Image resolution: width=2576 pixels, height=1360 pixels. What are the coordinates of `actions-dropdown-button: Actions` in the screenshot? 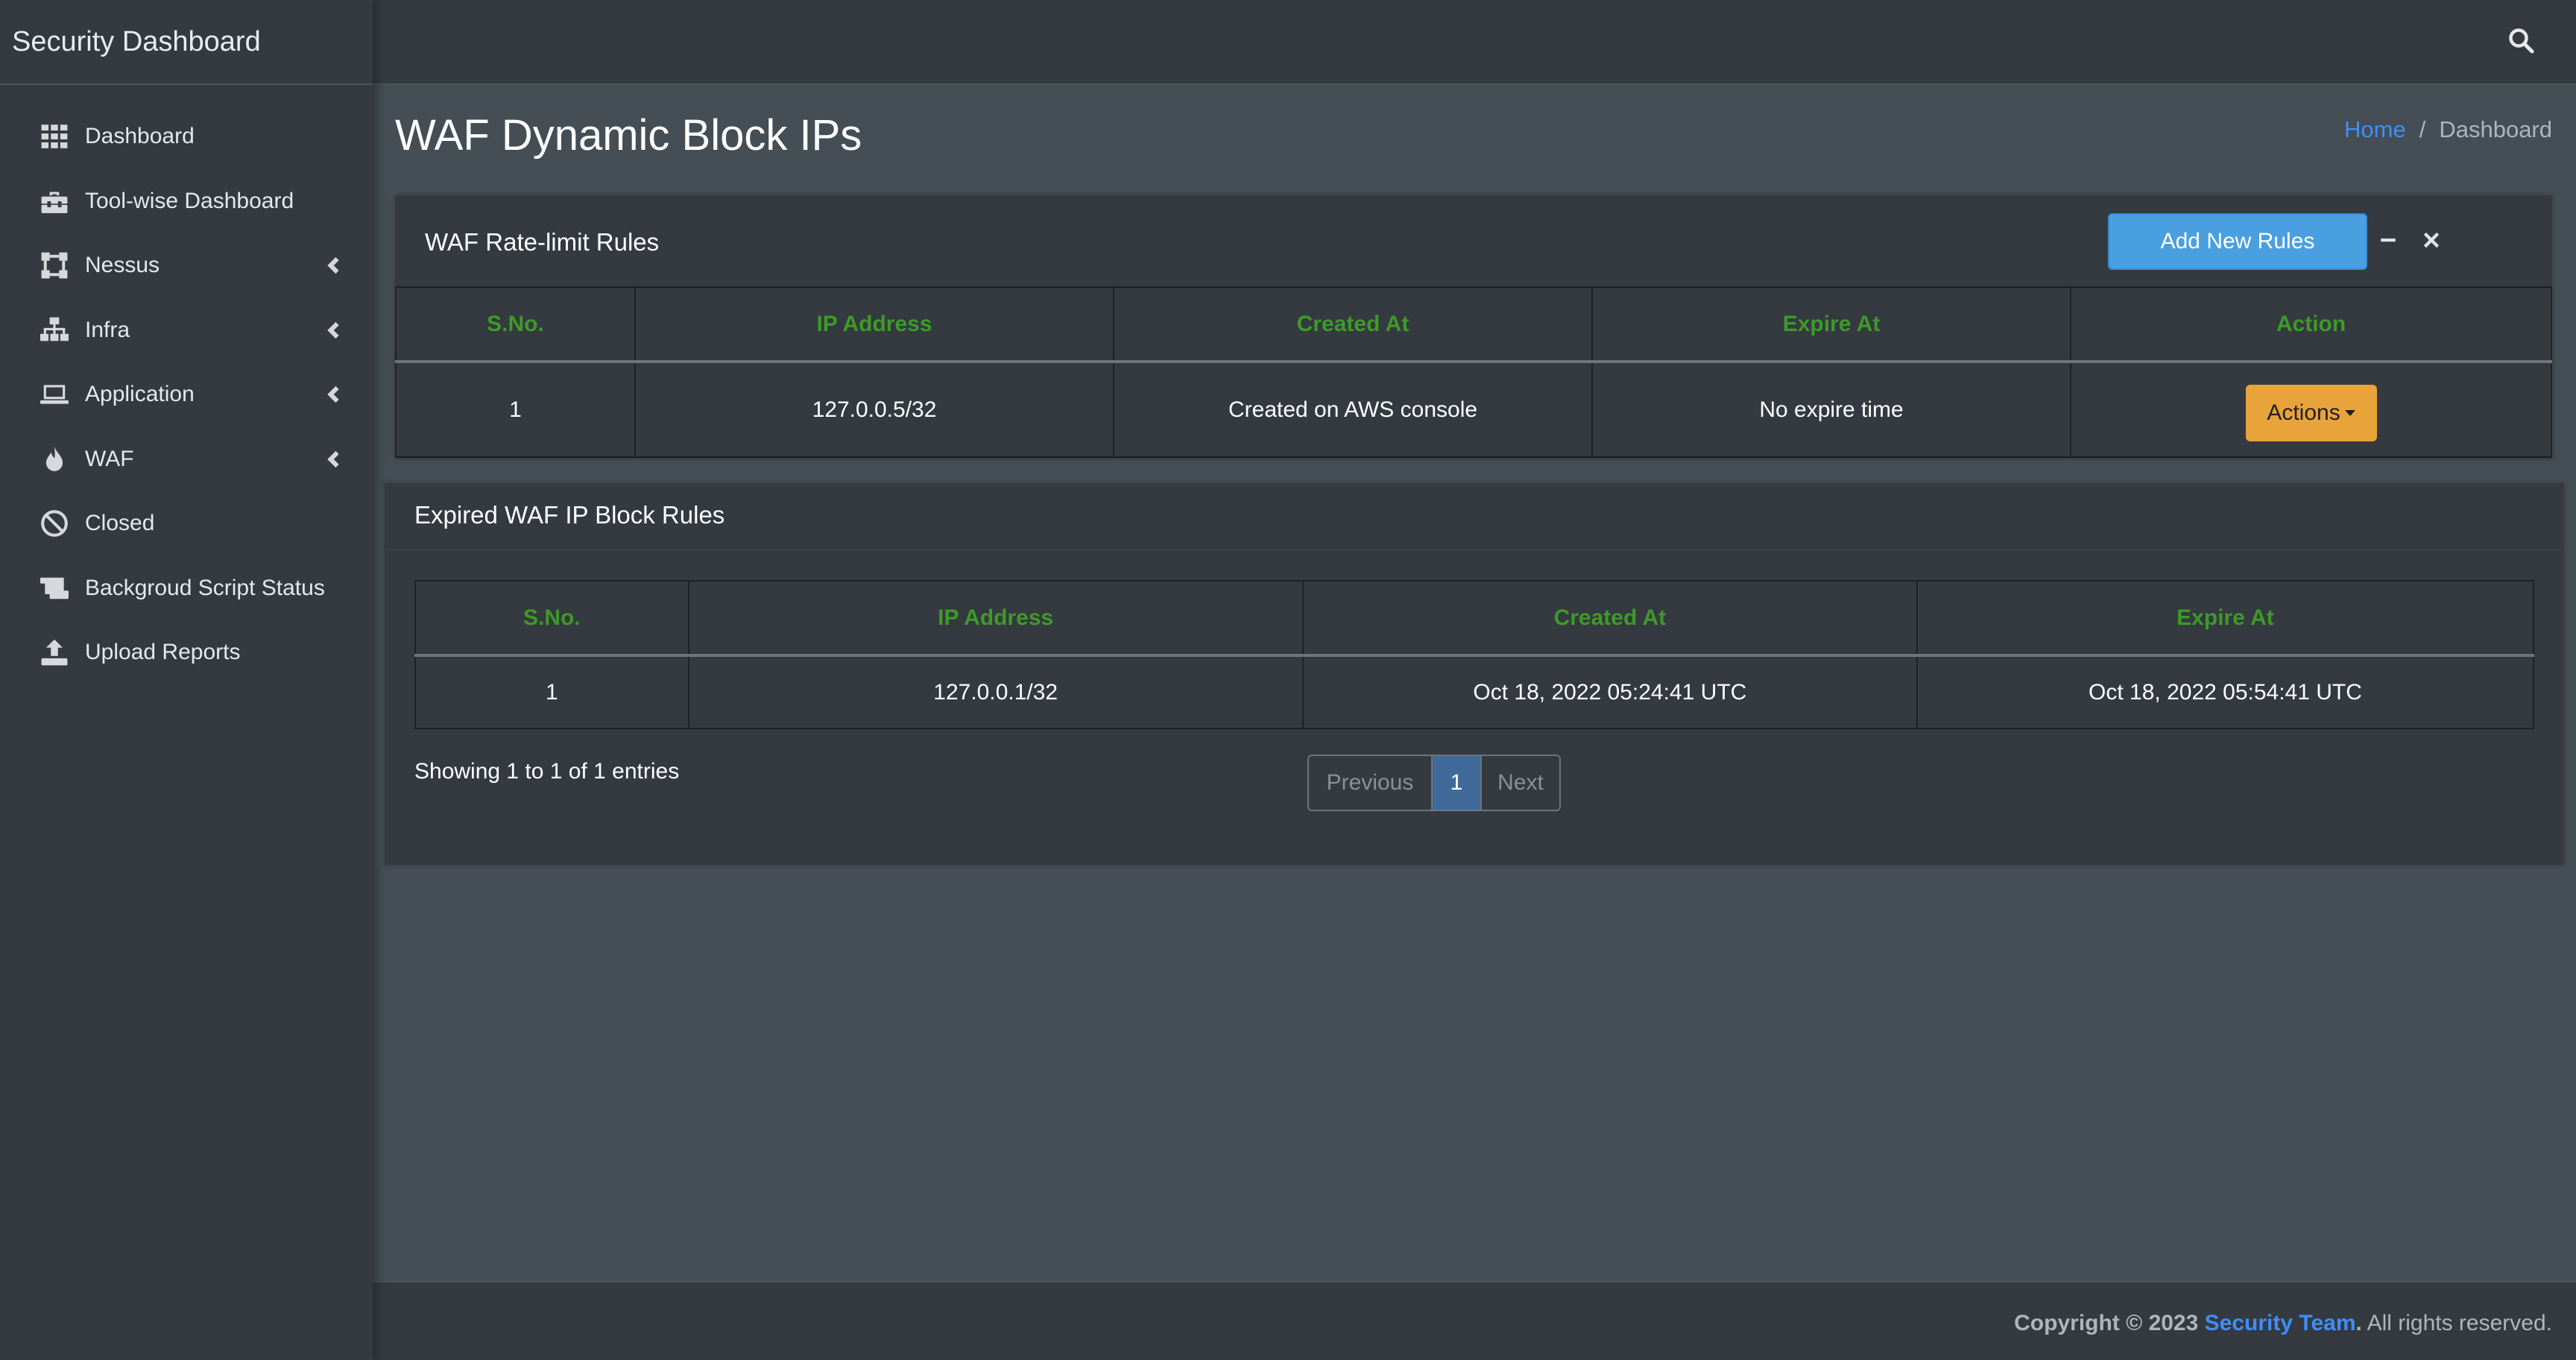 It's located at (2311, 412).